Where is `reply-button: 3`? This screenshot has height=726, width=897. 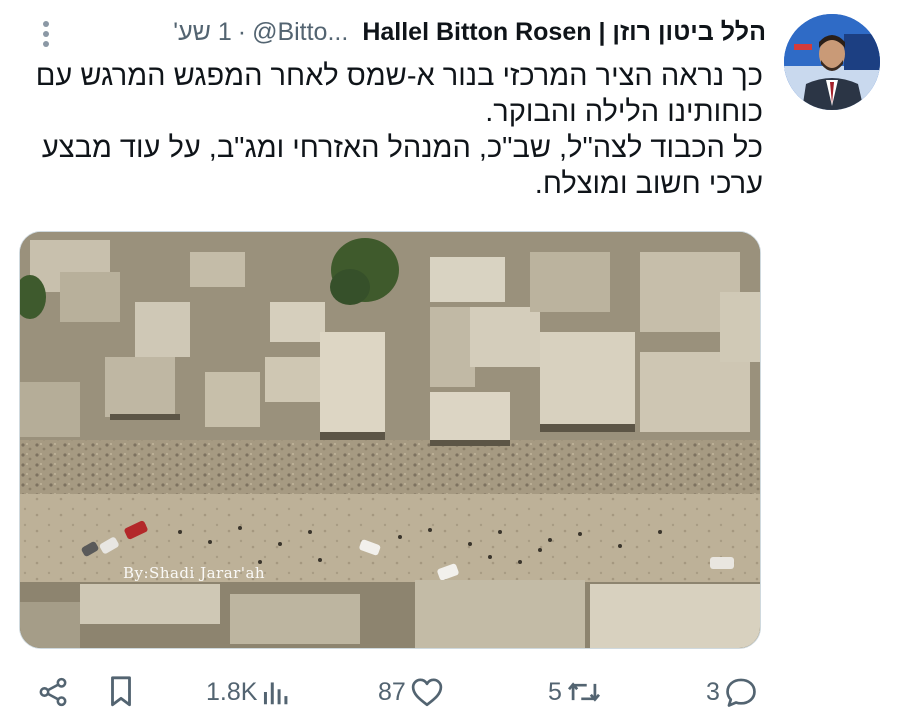
reply-button: 3 is located at coordinates (732, 692).